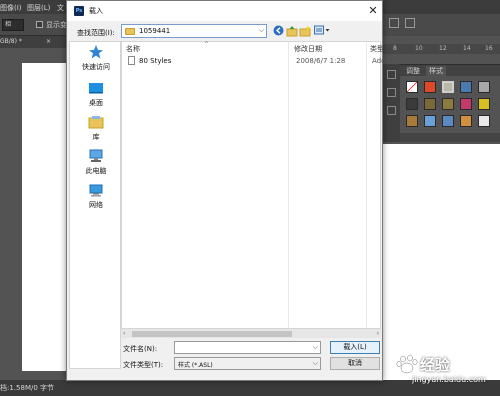  I want to click on dialog-title: 载入, so click(96, 11).